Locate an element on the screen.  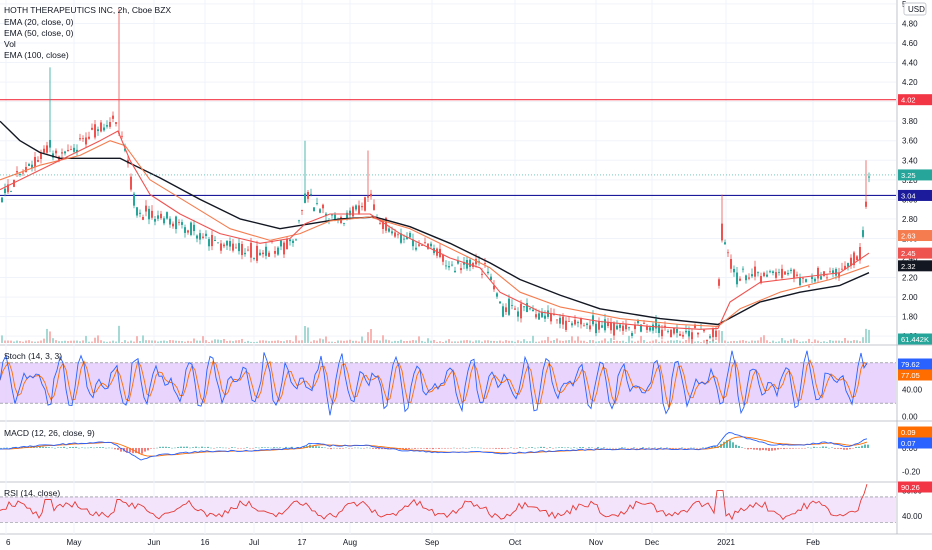
ema20-price-tag: 2.63 is located at coordinates (915, 236).